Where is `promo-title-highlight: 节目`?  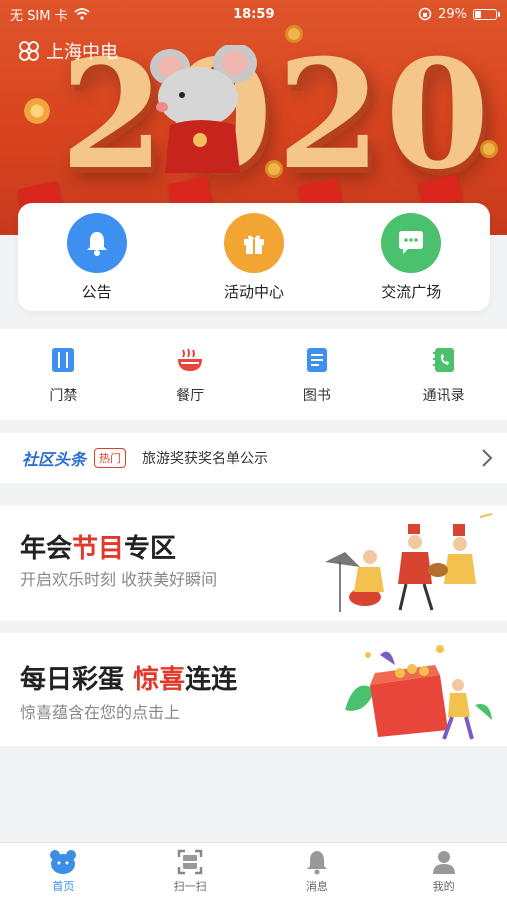
promo-title-highlight: 节目 is located at coordinates (98, 549).